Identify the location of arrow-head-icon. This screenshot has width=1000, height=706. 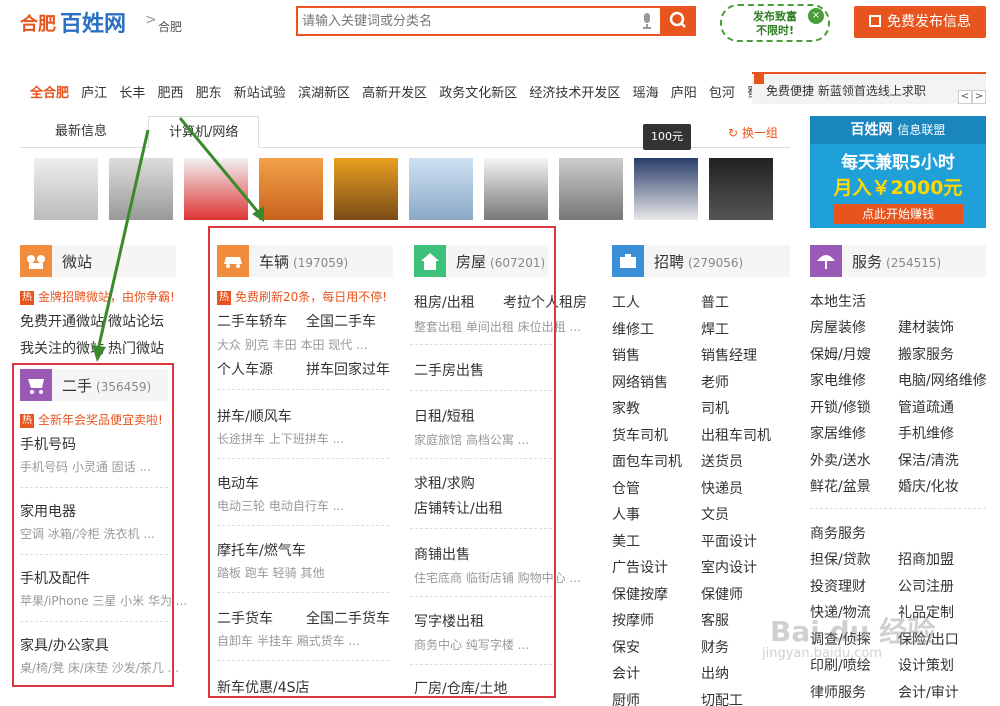
(99, 353).